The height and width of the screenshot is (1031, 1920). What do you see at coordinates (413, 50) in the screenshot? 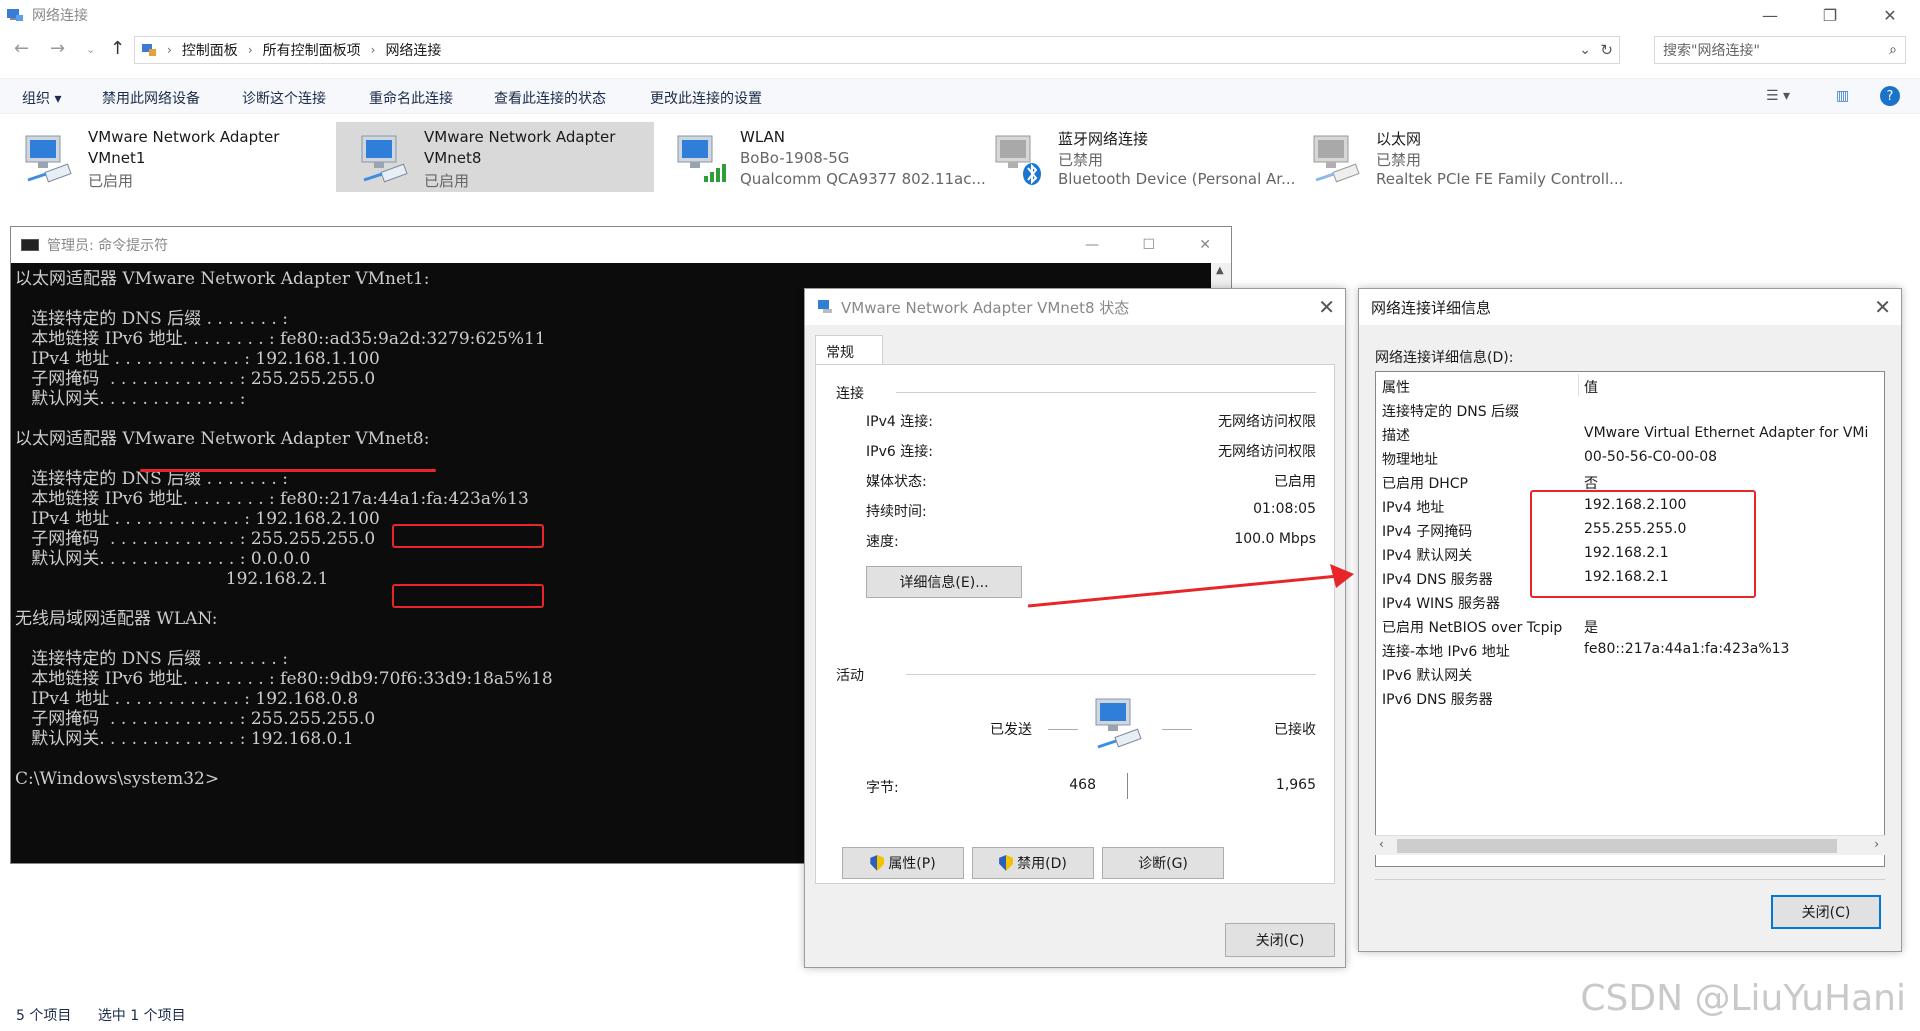
I see `breadcrumb-network-connections: 网络连接` at bounding box center [413, 50].